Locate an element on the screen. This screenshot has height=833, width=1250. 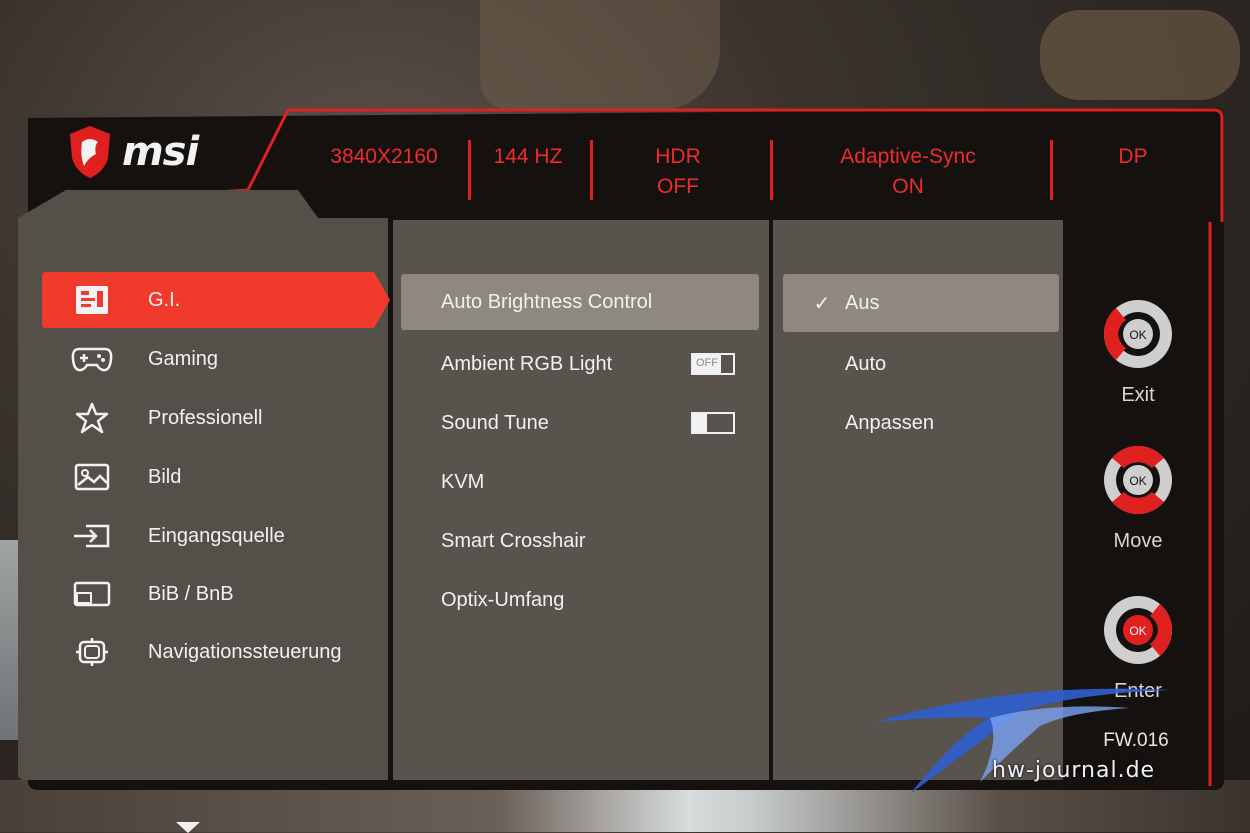
option-auto-brightness: Auto Brightness Control is located at coordinates (580, 302).